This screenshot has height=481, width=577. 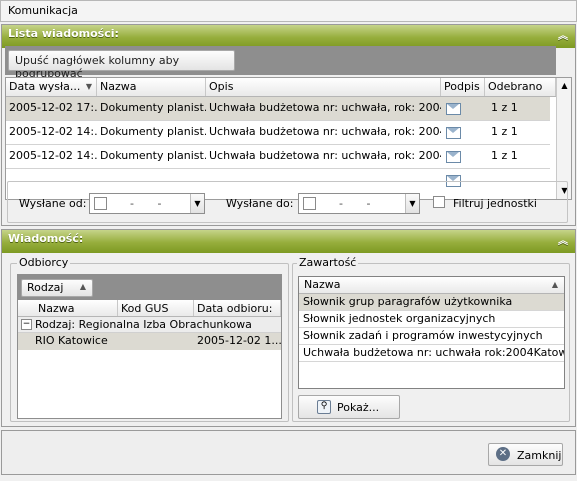 What do you see at coordinates (237, 308) in the screenshot?
I see `col-header-receive-date: Data odbioru:` at bounding box center [237, 308].